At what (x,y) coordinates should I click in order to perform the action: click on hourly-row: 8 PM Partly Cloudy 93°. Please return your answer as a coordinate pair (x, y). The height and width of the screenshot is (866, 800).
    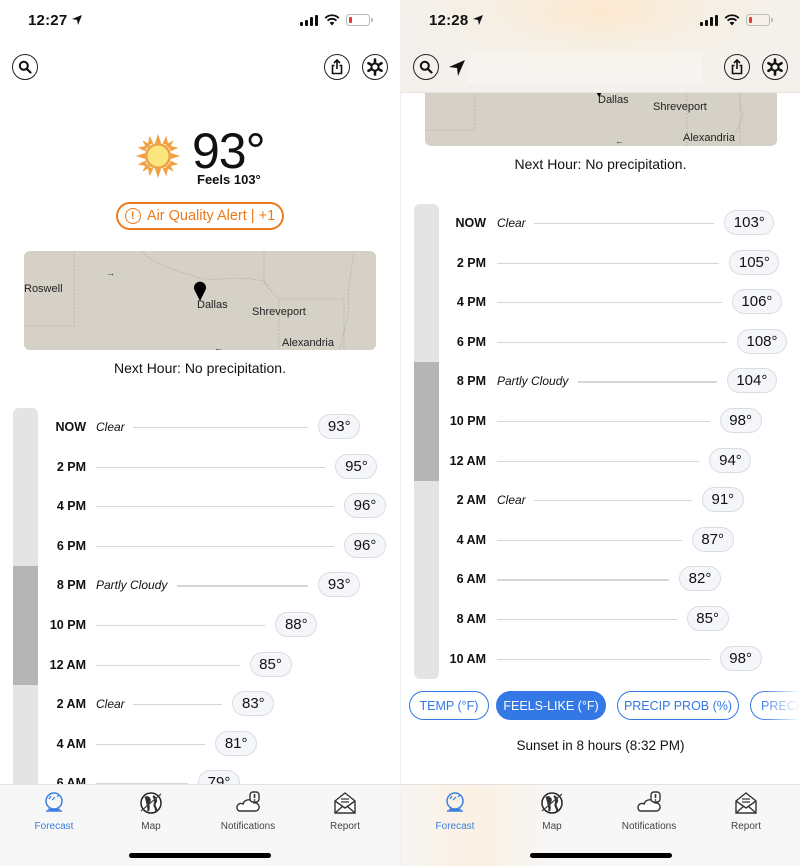
    Looking at the image, I should click on (200, 585).